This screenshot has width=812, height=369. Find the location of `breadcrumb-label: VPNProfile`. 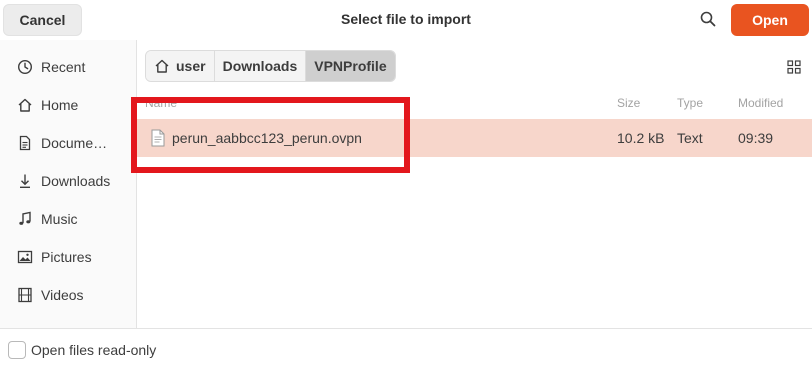

breadcrumb-label: VPNProfile is located at coordinates (350, 66).